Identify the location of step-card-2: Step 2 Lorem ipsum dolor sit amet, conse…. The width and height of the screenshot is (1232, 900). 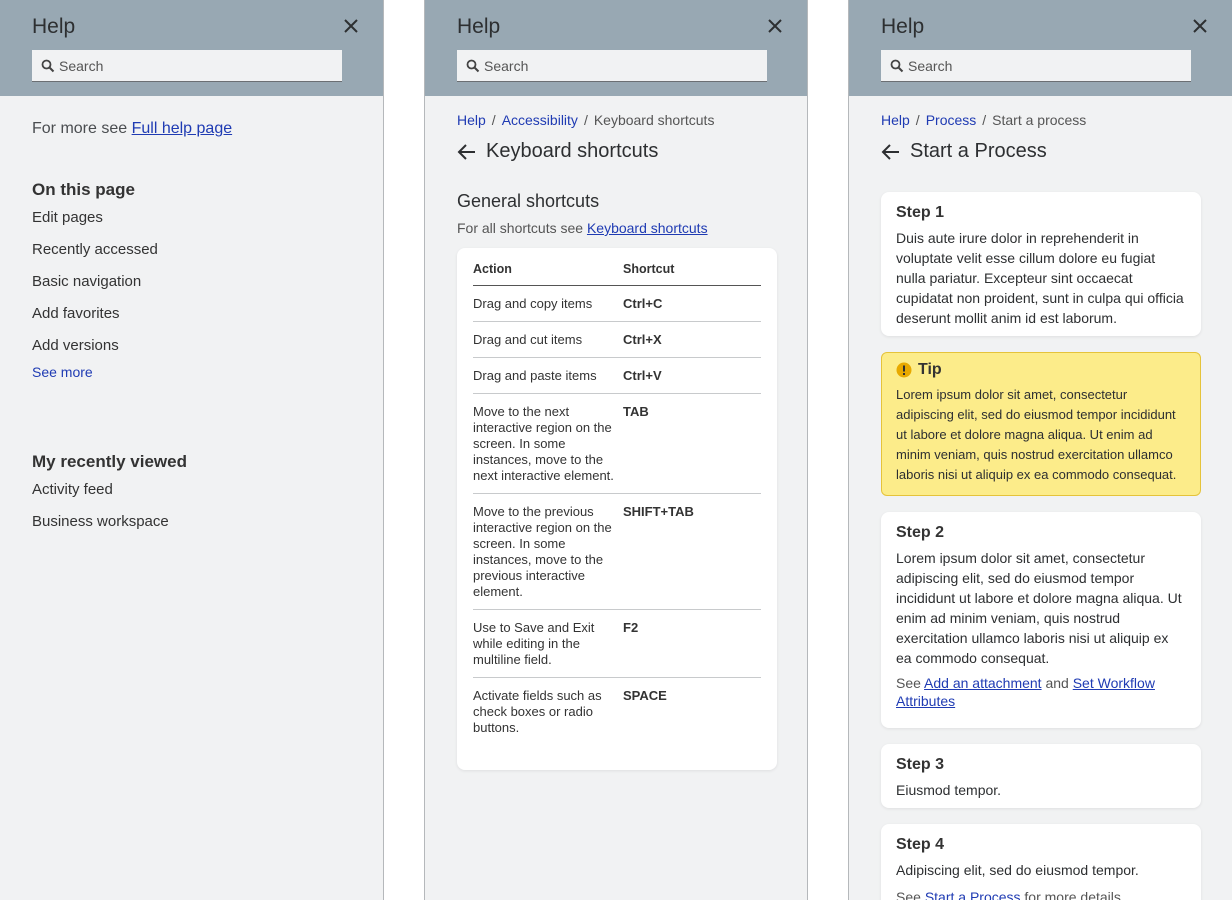
(1041, 620).